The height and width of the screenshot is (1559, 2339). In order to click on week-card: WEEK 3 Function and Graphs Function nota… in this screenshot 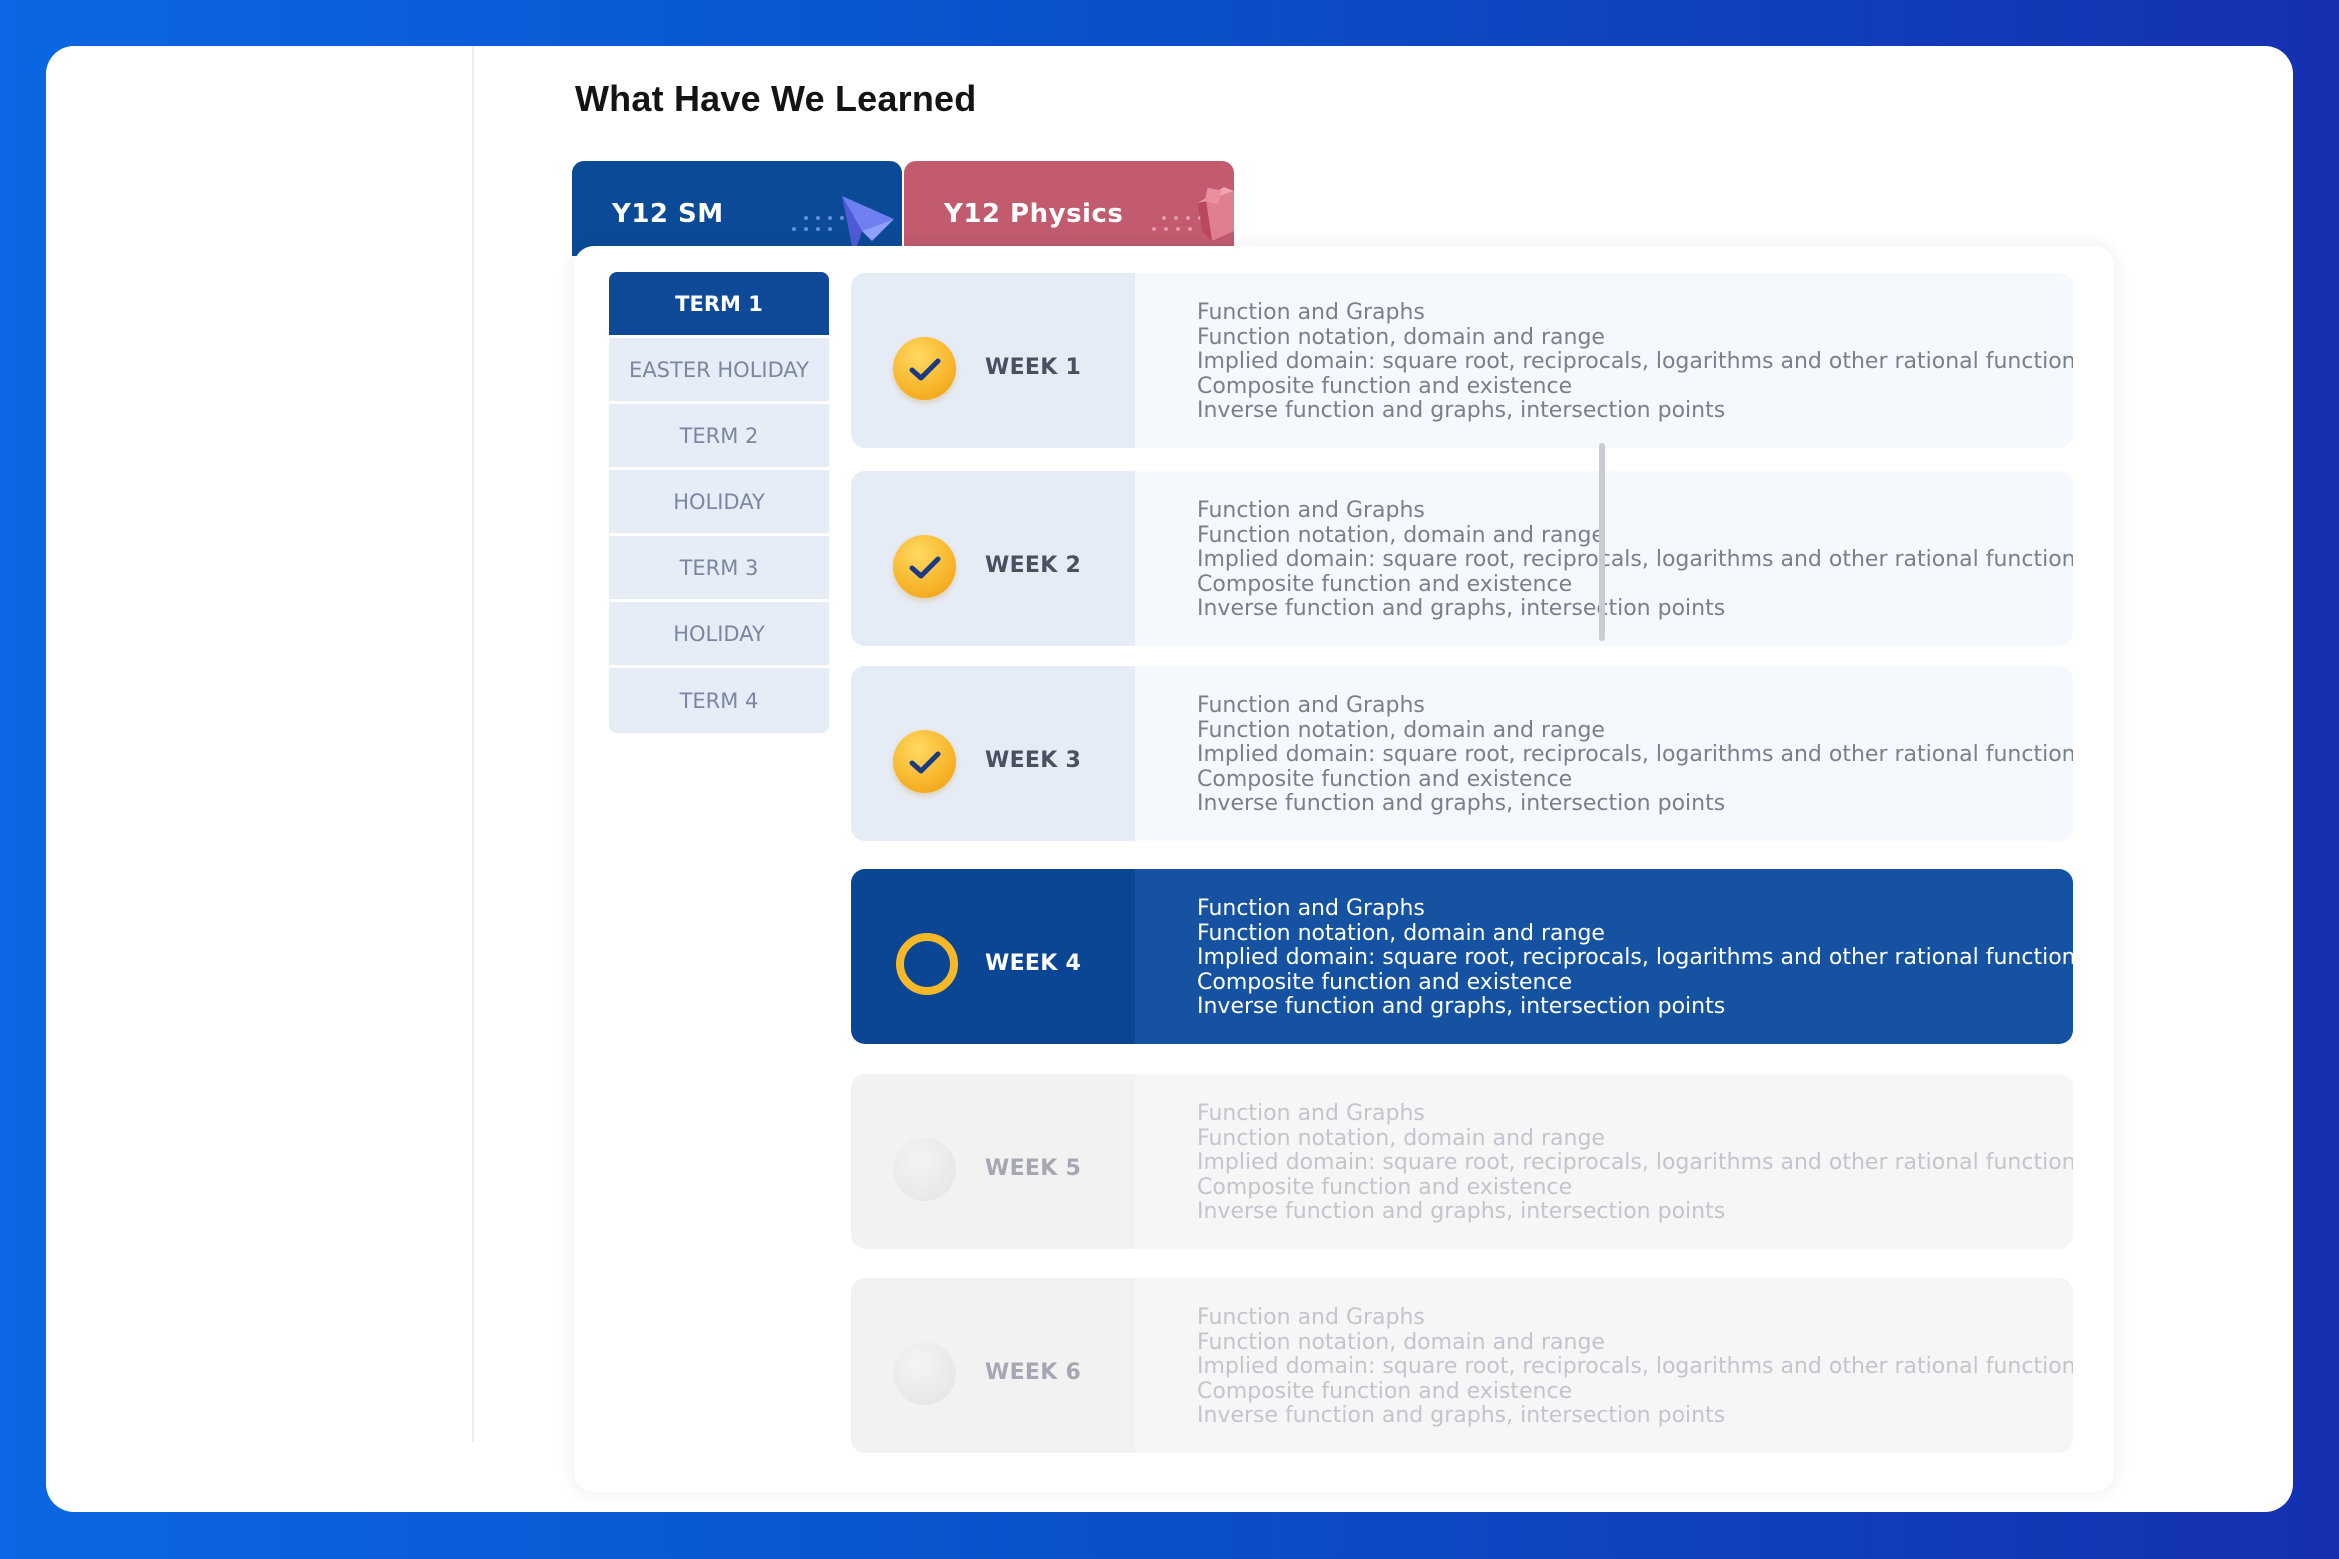, I will do `click(1462, 753)`.